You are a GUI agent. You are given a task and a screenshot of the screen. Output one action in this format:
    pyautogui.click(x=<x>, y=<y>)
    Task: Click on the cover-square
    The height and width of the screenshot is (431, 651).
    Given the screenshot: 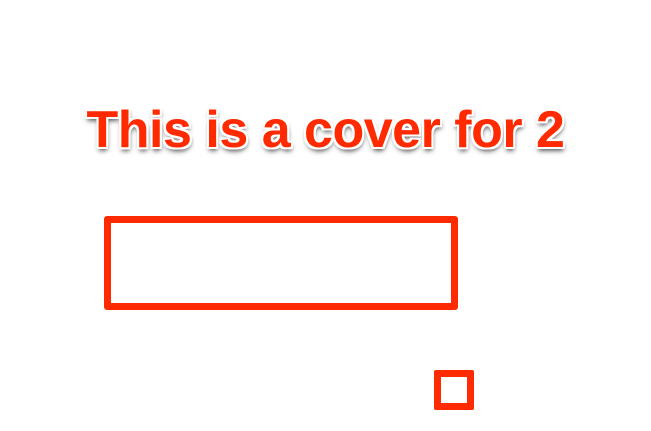 What is the action you would take?
    pyautogui.click(x=454, y=390)
    